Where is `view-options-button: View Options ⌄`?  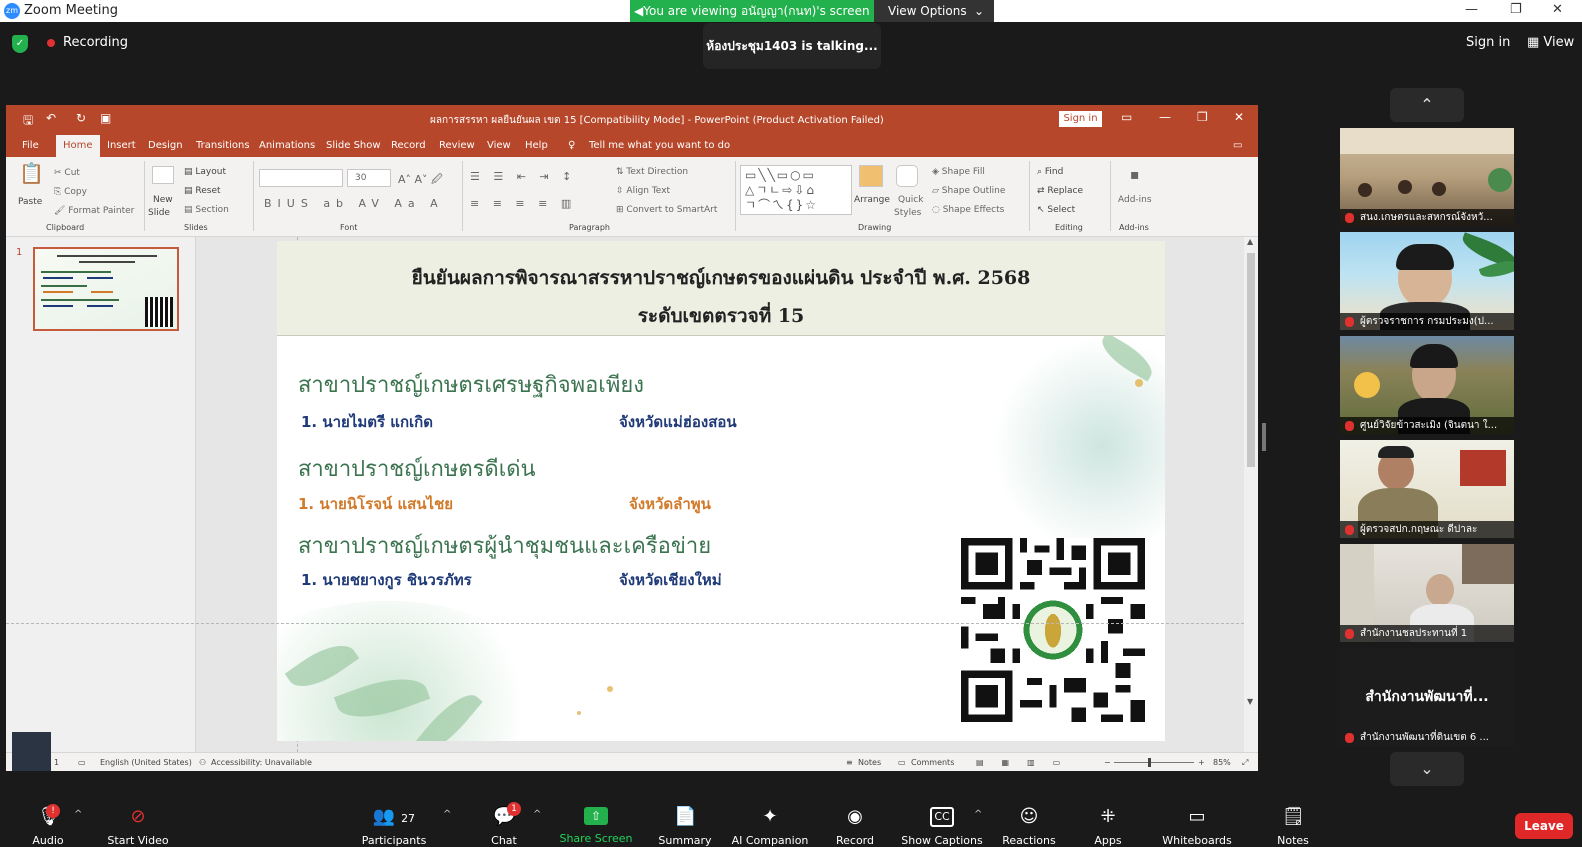 view-options-button: View Options ⌄ is located at coordinates (934, 11).